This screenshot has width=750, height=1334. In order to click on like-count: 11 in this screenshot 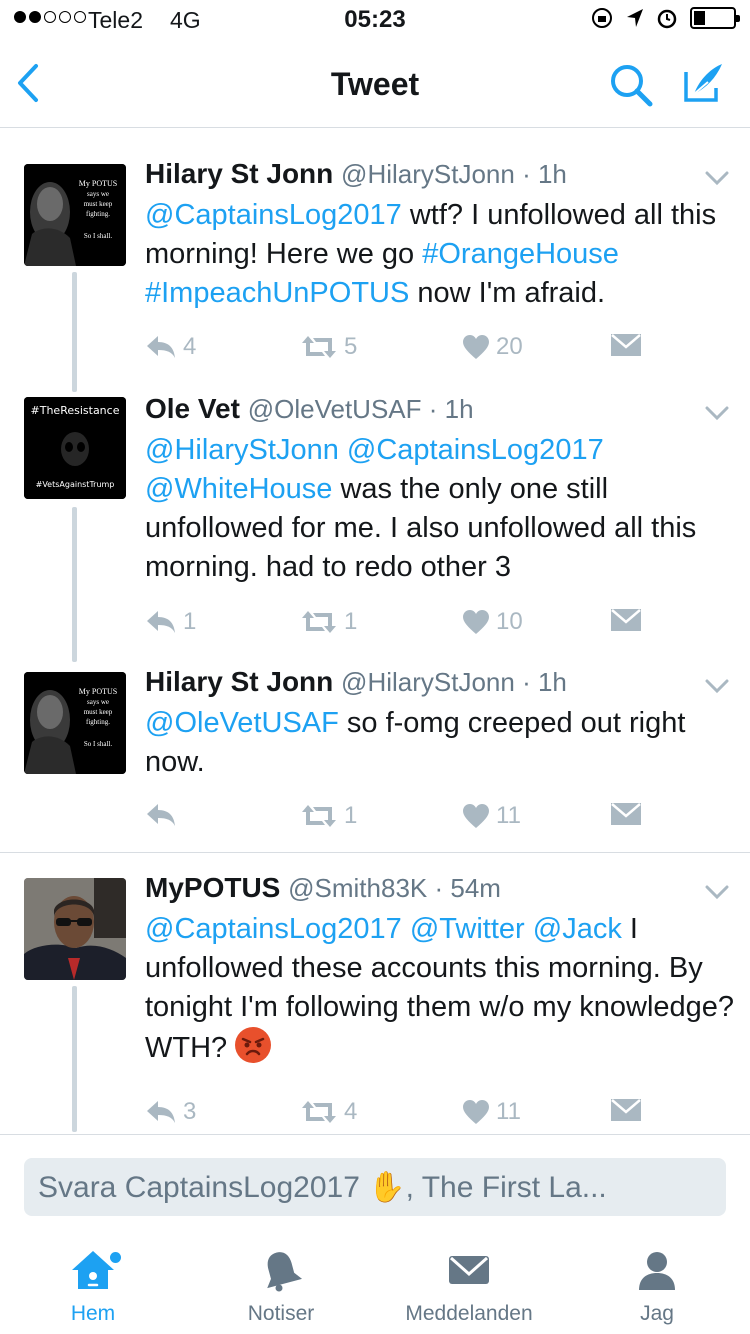, I will do `click(508, 815)`.